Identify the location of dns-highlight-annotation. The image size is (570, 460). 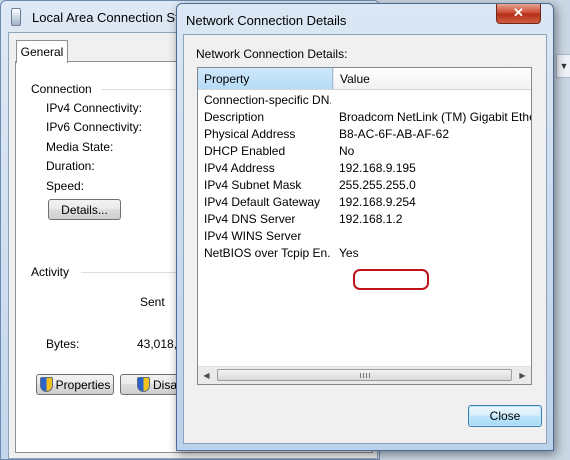
(391, 279).